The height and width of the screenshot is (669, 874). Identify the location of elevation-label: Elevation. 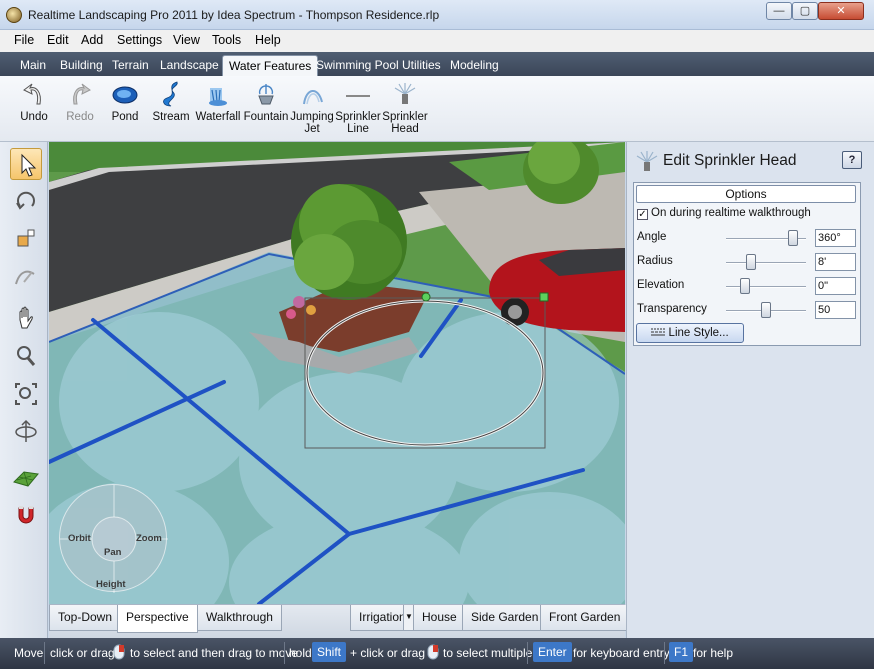
(661, 285).